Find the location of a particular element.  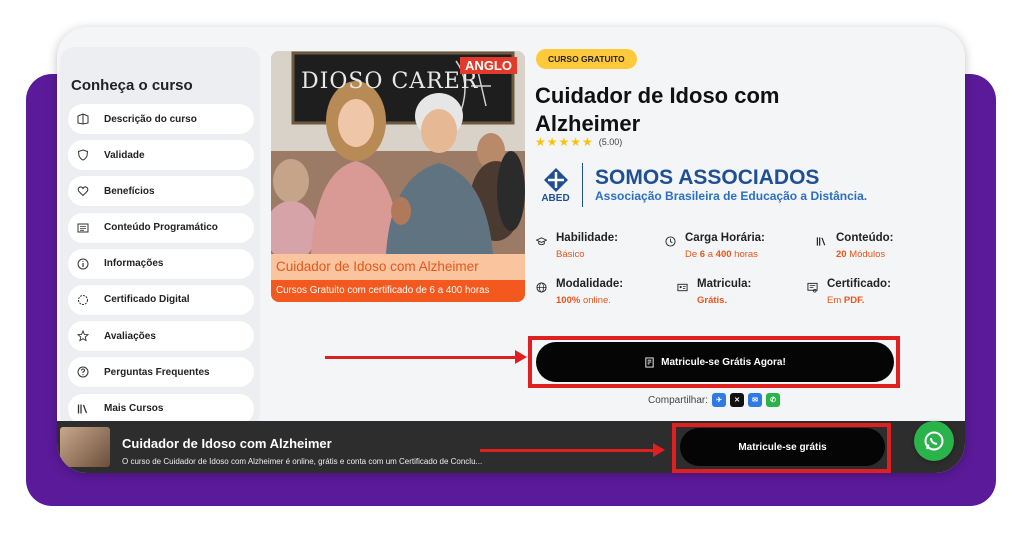

abed-main-text: SOMOS ASSOCIADOS is located at coordinates (707, 177).